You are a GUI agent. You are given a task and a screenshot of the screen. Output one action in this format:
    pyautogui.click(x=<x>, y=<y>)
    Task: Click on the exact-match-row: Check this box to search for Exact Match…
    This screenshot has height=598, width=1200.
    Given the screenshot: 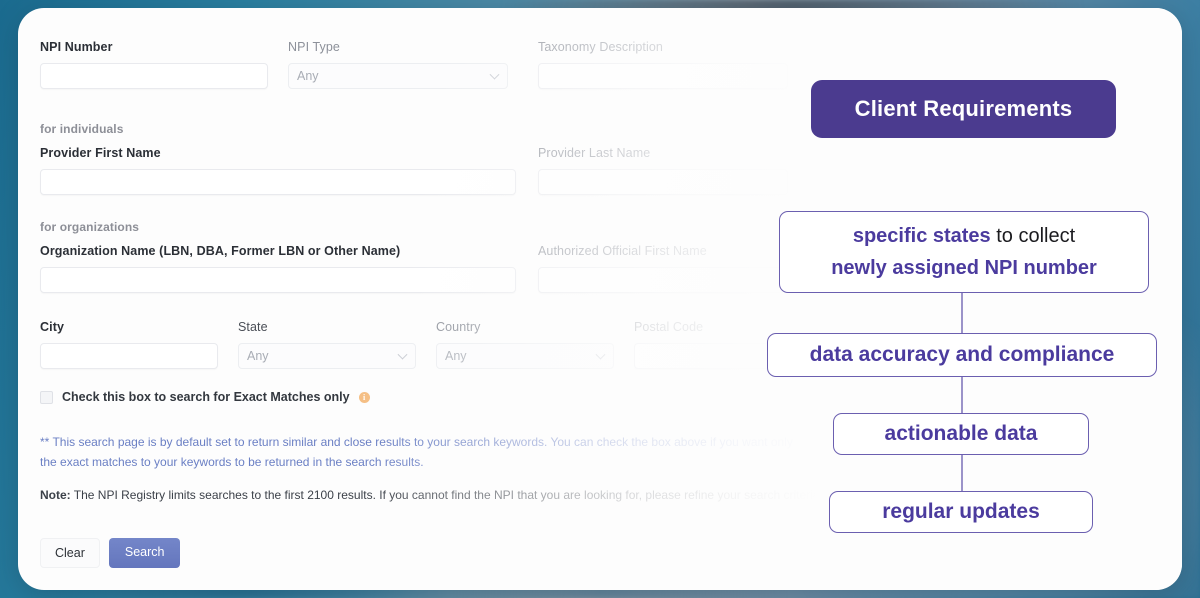 What is the action you would take?
    pyautogui.click(x=205, y=397)
    